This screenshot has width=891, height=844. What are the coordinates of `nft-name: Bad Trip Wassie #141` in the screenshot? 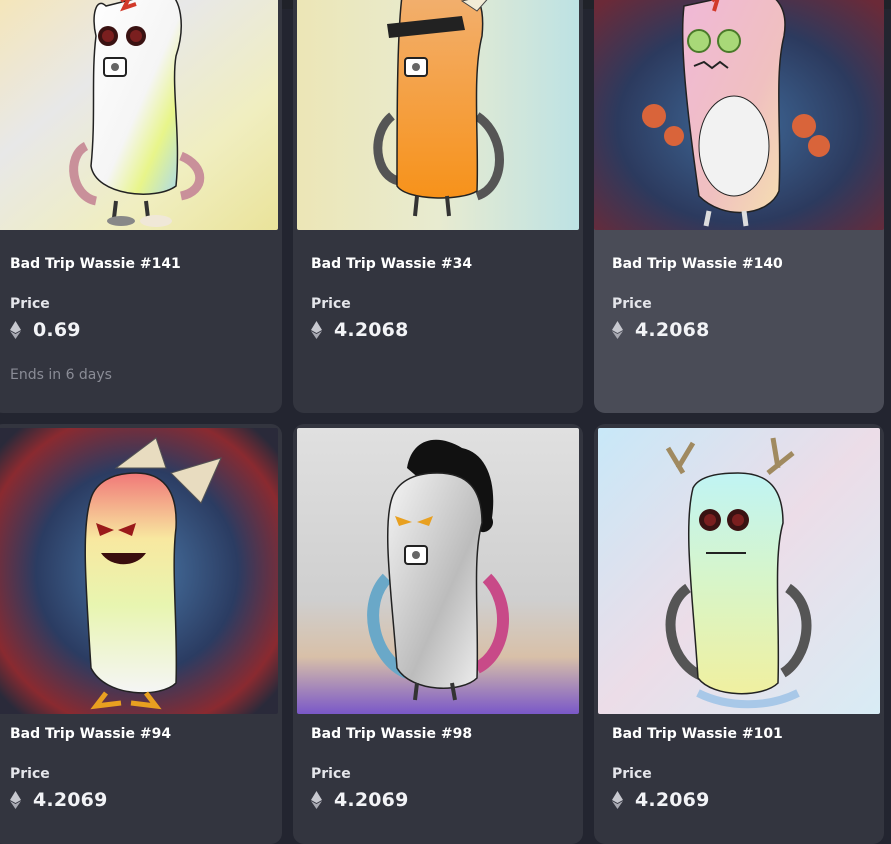 It's located at (95, 264).